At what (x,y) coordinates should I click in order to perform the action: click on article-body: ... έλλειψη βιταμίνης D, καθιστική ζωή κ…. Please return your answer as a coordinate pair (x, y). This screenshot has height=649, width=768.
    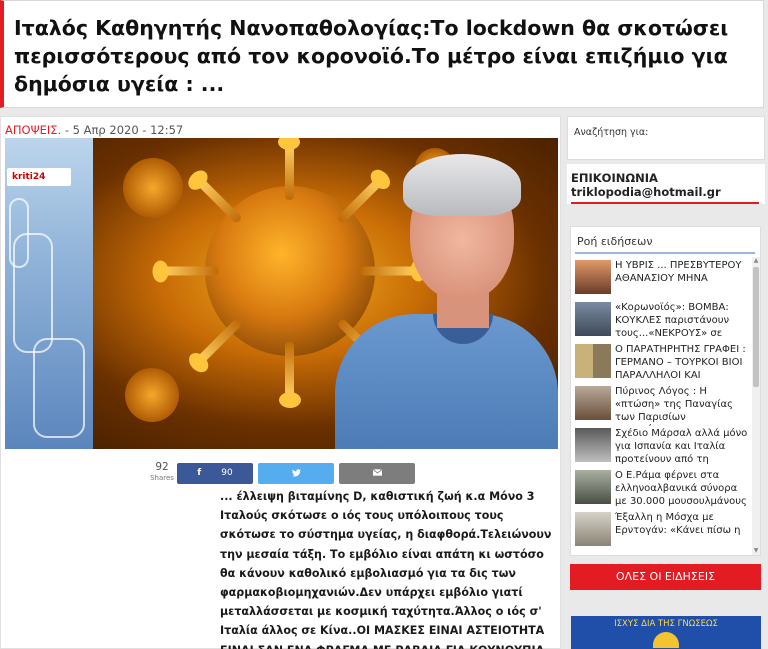
    Looking at the image, I should click on (386, 569).